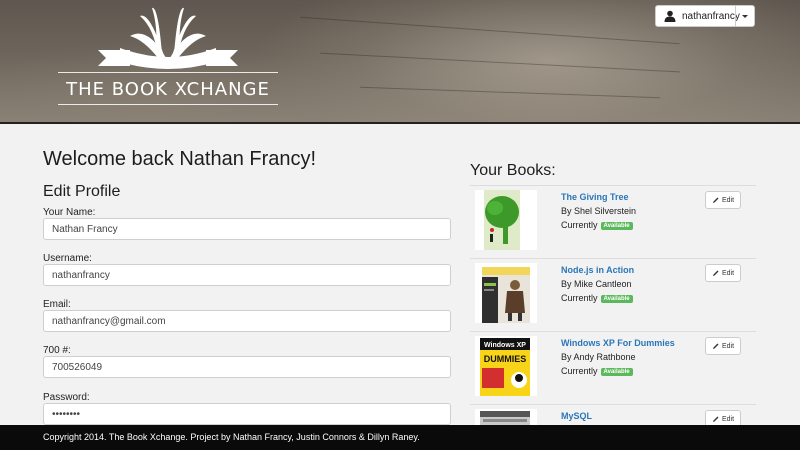 The width and height of the screenshot is (800, 450). What do you see at coordinates (598, 357) in the screenshot?
I see `book-author: By Andy Rathbone` at bounding box center [598, 357].